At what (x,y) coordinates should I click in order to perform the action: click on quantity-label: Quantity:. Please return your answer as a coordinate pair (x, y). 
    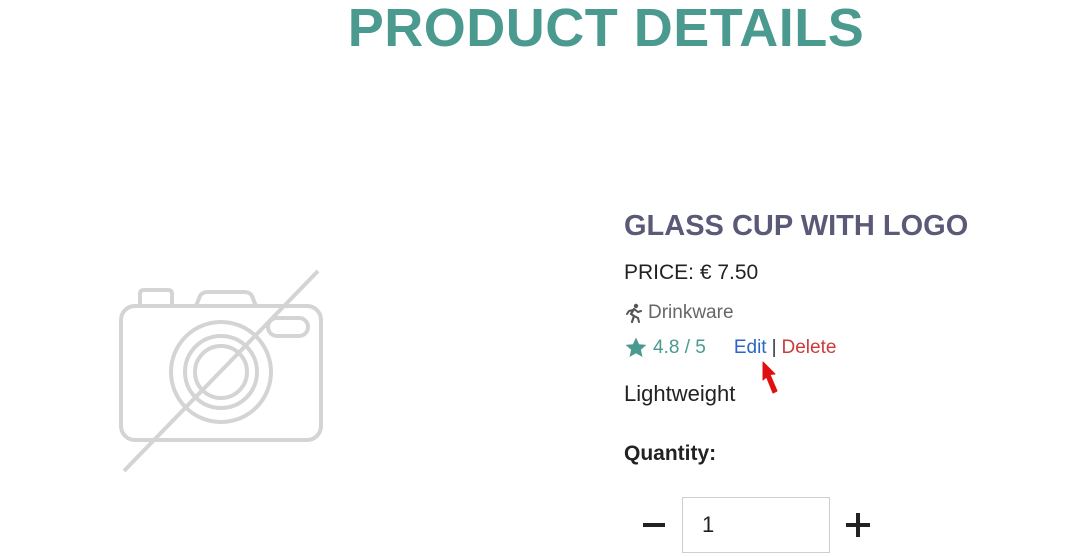
    Looking at the image, I should click on (670, 453).